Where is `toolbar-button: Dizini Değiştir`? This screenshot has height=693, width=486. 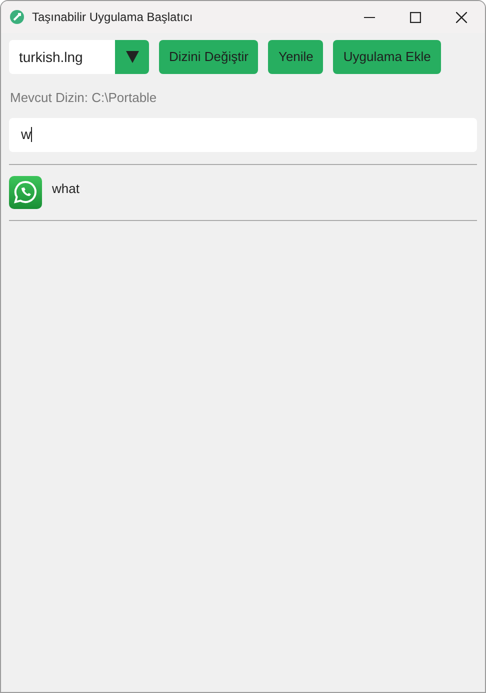
toolbar-button: Dizini Değiştir is located at coordinates (208, 57).